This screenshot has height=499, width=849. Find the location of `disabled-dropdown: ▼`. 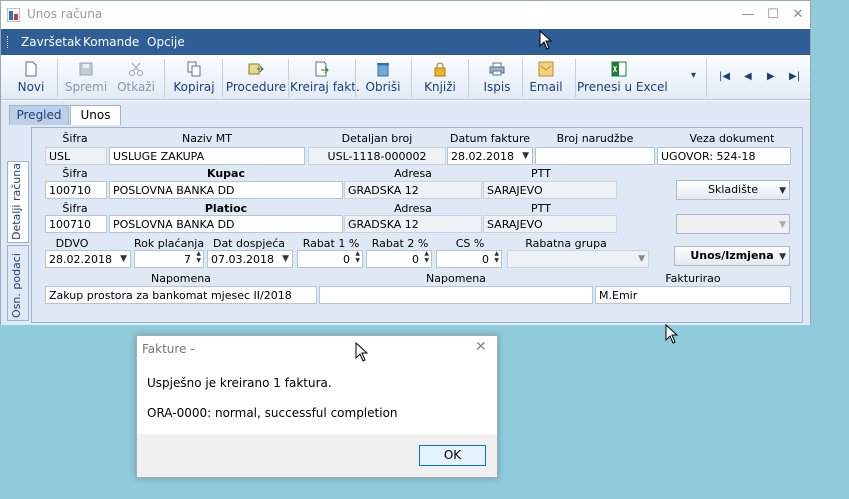

disabled-dropdown: ▼ is located at coordinates (733, 224).